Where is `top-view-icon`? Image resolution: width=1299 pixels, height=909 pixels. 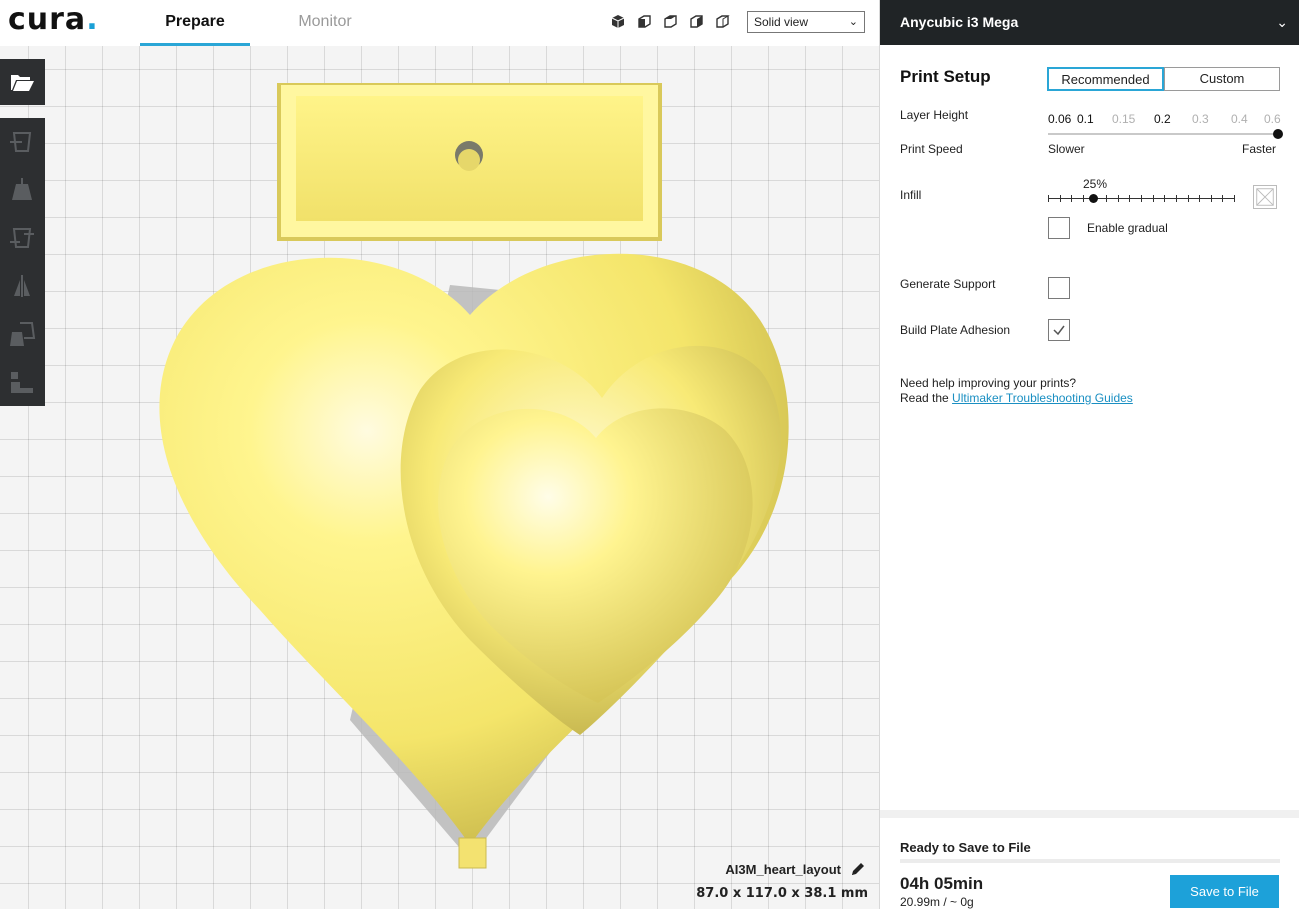 top-view-icon is located at coordinates (670, 22).